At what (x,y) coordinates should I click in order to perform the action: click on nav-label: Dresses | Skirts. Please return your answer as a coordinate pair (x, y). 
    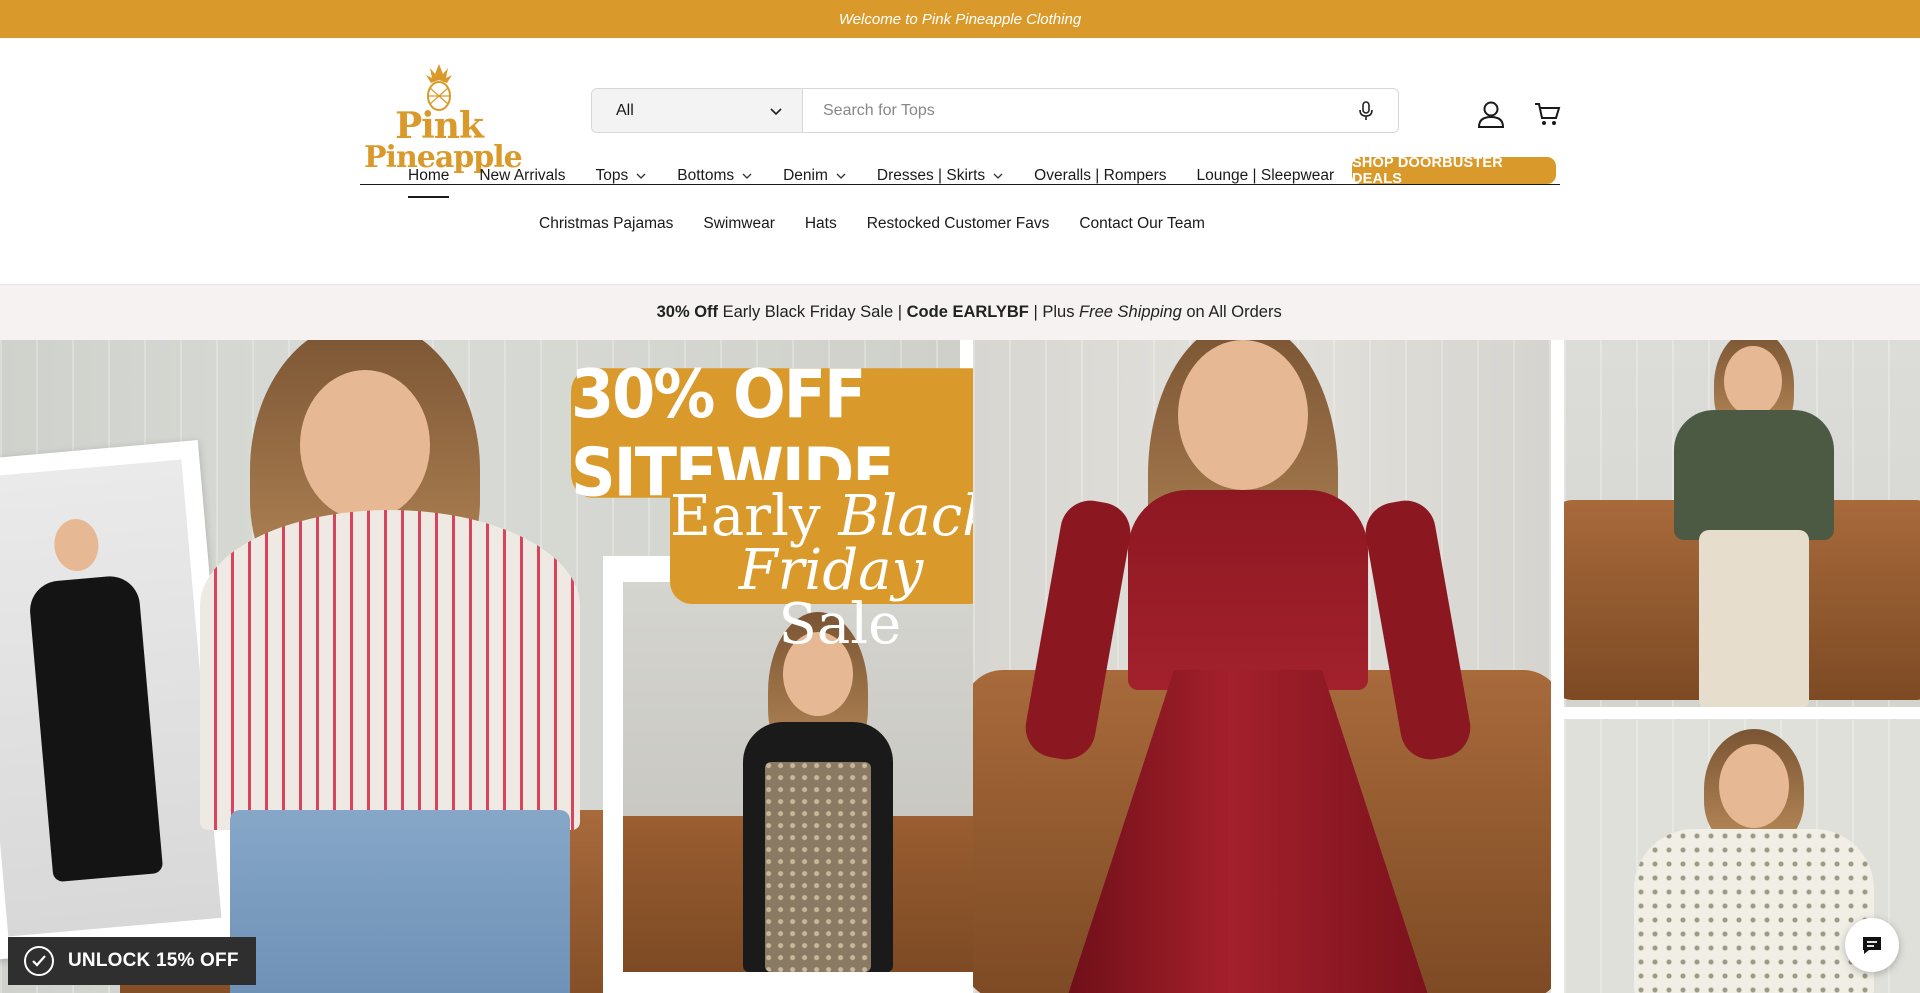
    Looking at the image, I should click on (931, 175).